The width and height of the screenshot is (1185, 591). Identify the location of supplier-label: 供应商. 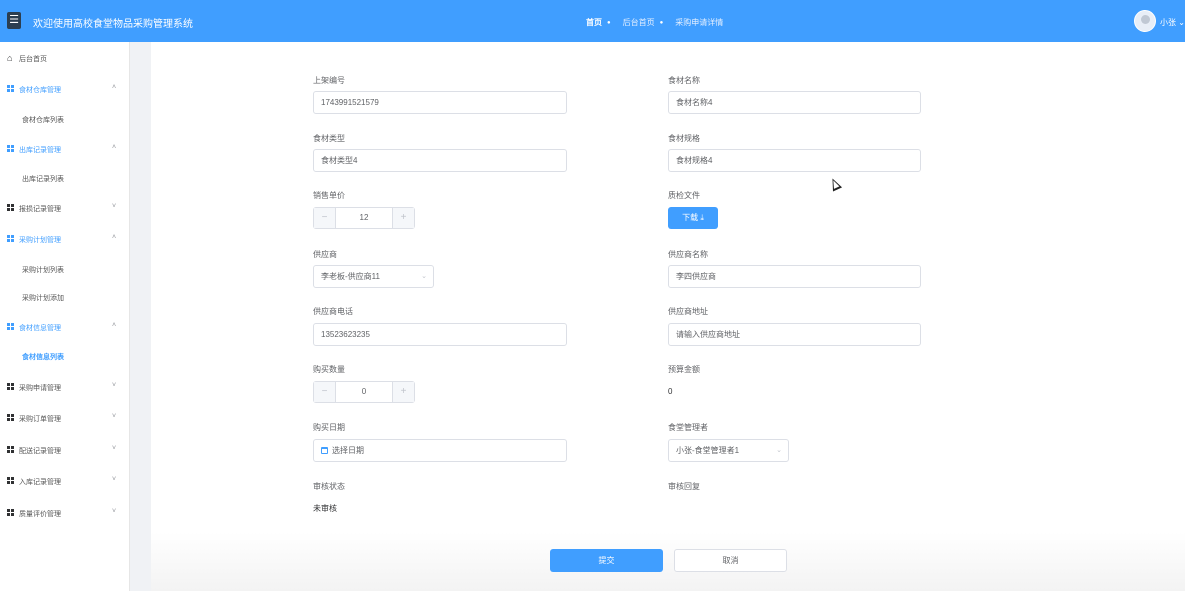
(325, 254).